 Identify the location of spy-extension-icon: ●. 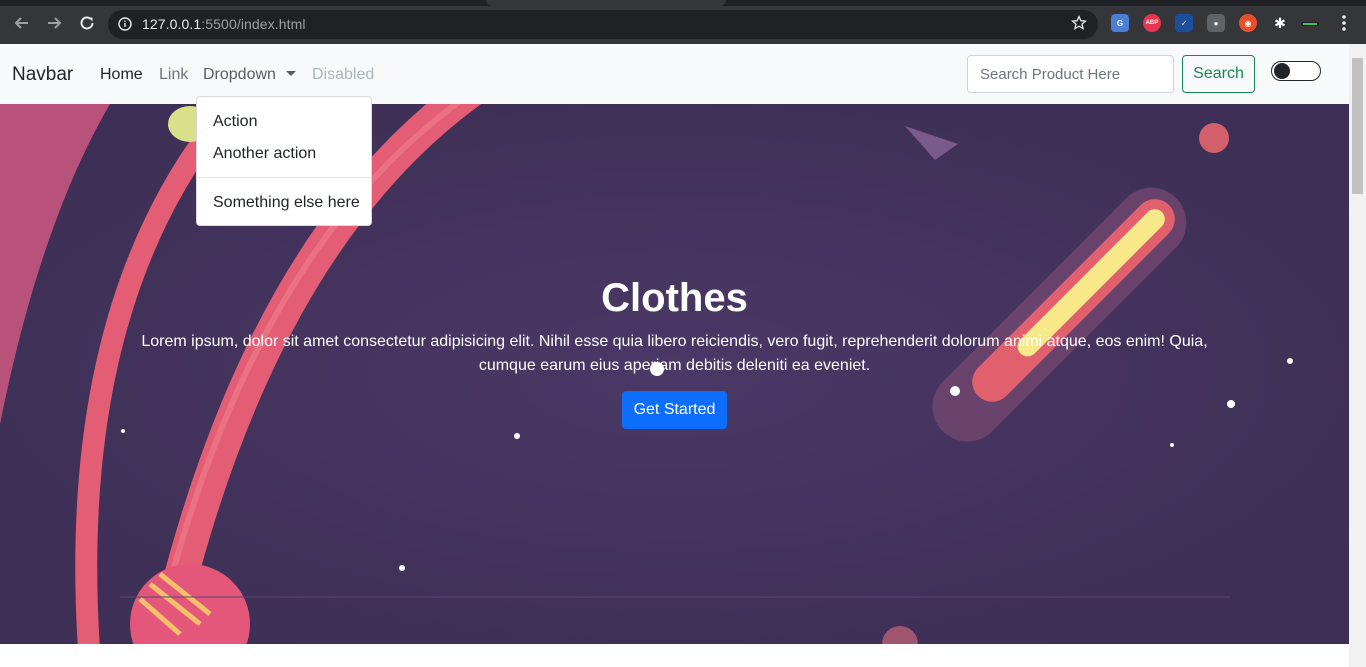
(1216, 23).